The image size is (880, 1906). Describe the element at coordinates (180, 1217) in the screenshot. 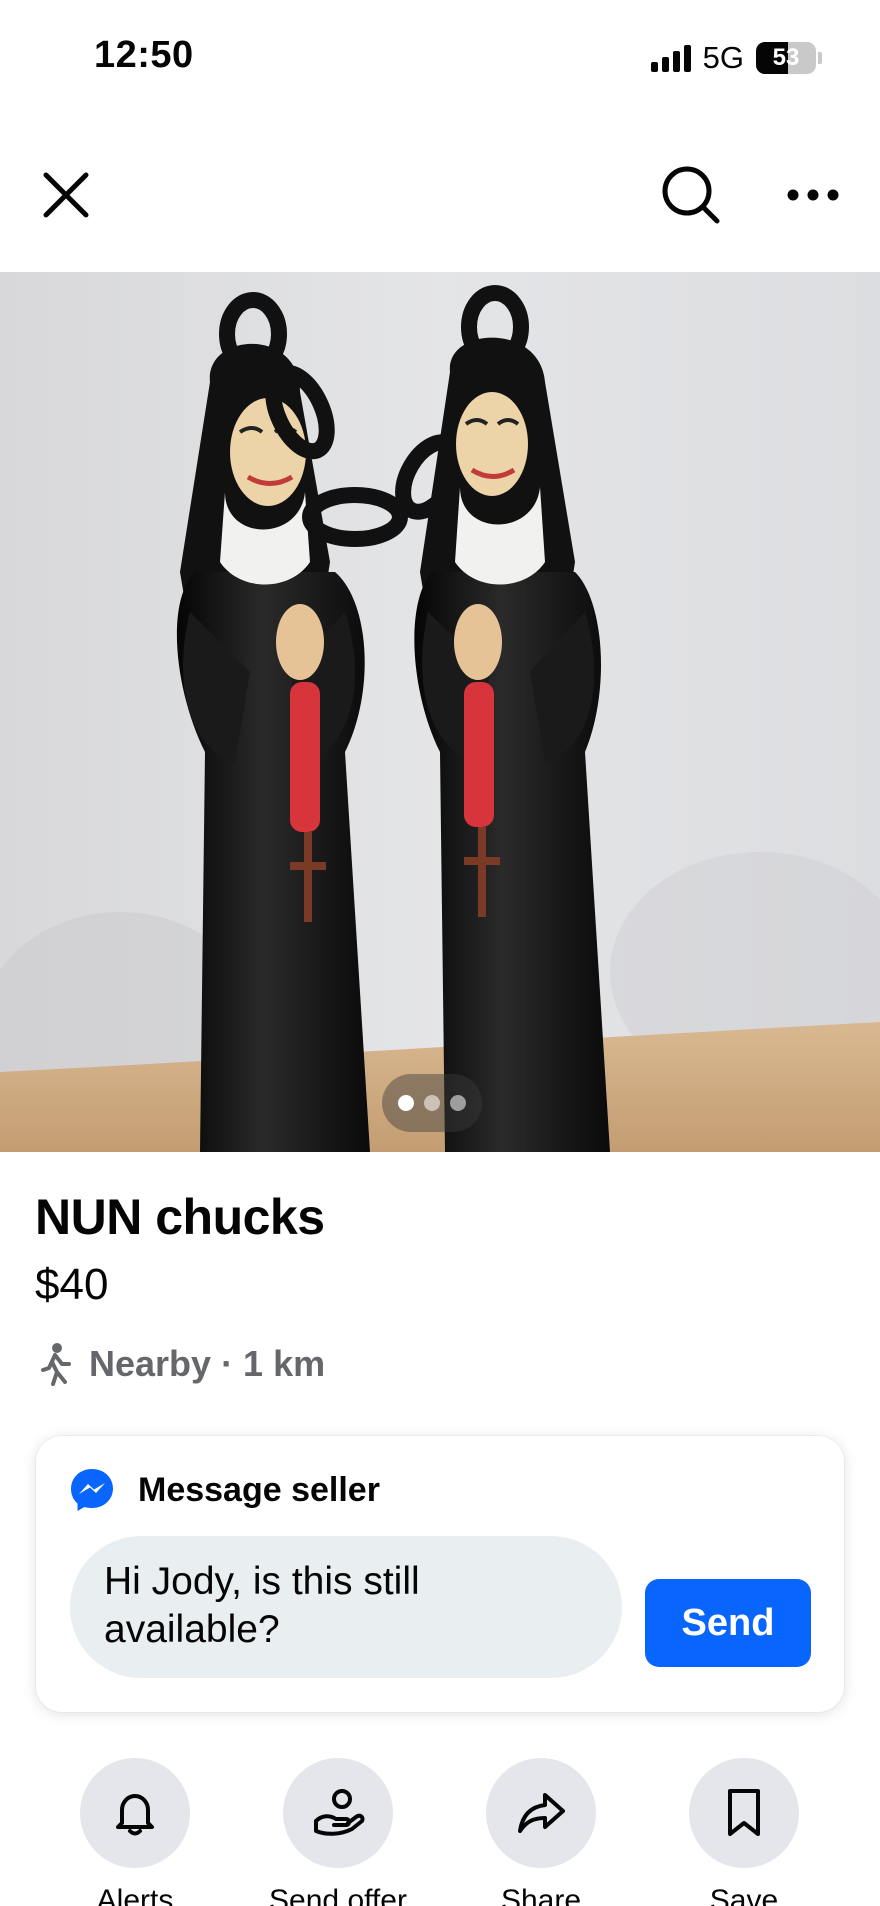

I see `listing-title: NUN chucks` at that location.